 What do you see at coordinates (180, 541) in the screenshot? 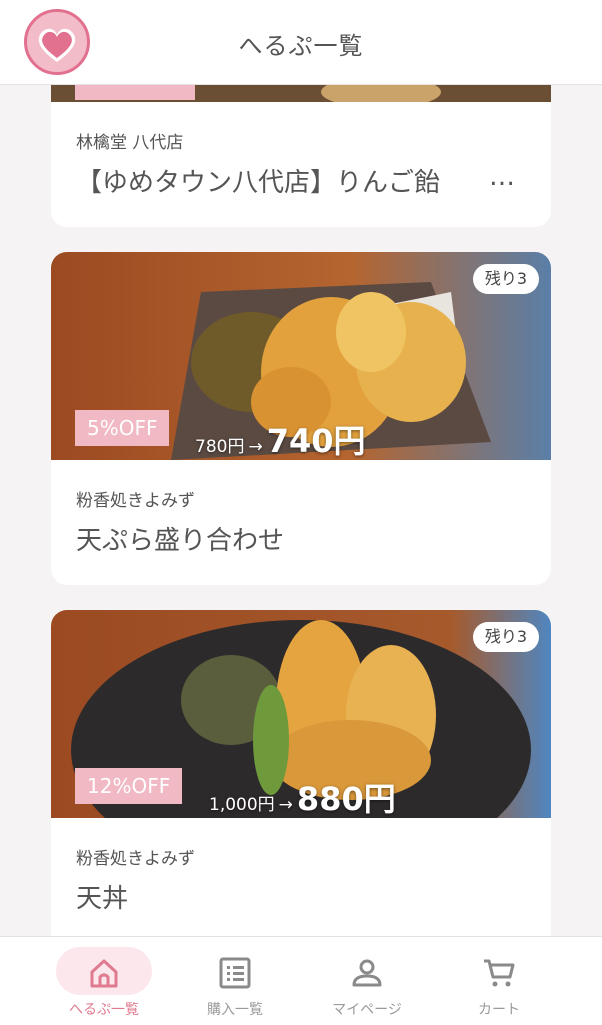
I see `product-name: 天ぷら盛り合わせ` at bounding box center [180, 541].